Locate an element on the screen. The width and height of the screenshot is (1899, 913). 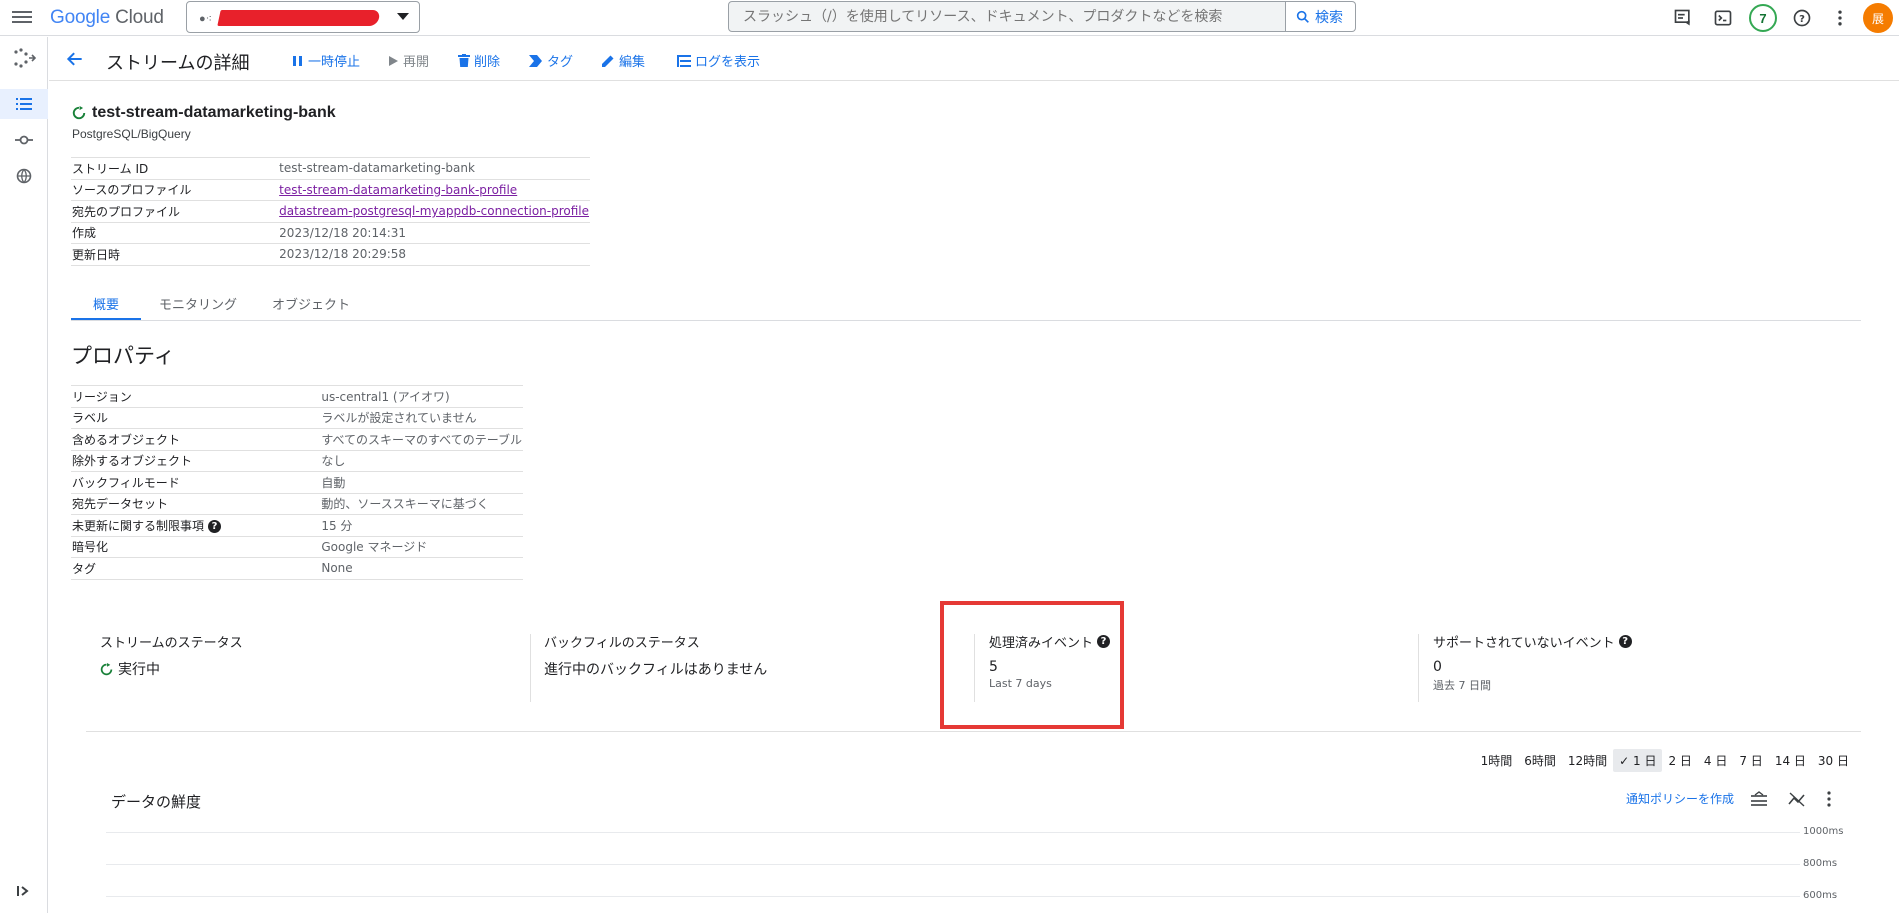
property-key: 暗号化 is located at coordinates (196, 546).